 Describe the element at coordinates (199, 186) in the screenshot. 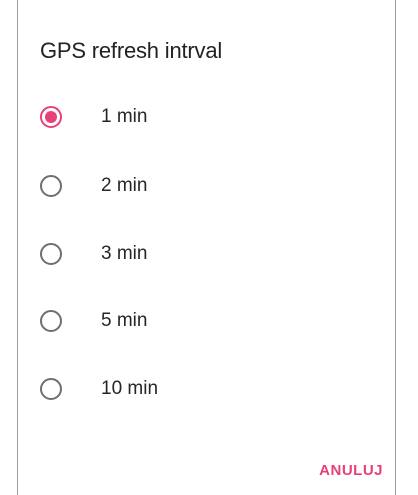

I see `option-2-min: 2 min` at that location.